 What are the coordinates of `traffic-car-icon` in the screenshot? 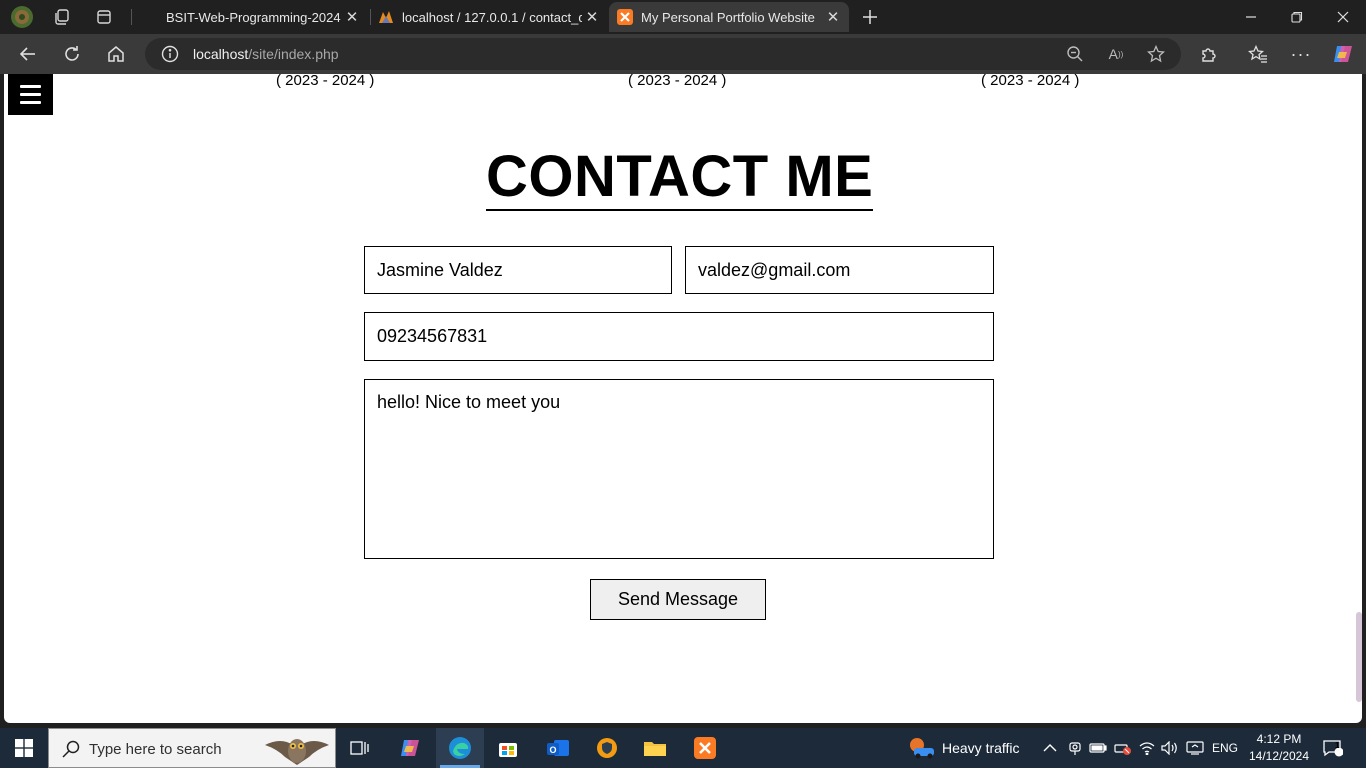 It's located at (922, 748).